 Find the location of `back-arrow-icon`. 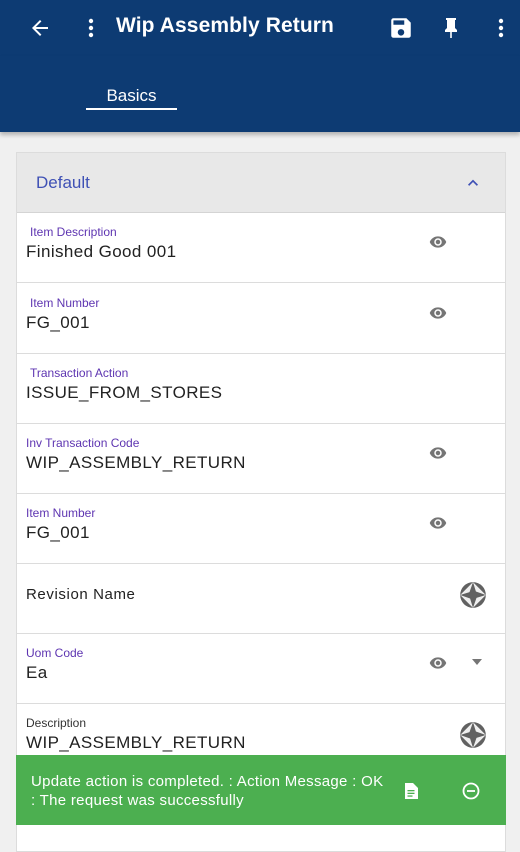

back-arrow-icon is located at coordinates (40, 28).